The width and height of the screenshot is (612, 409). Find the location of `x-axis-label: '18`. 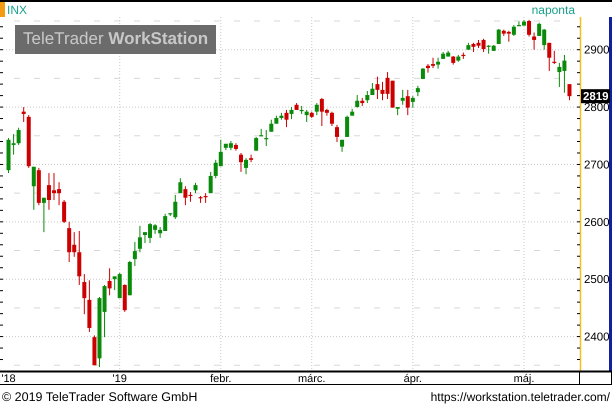

x-axis-label: '18 is located at coordinates (8, 379).